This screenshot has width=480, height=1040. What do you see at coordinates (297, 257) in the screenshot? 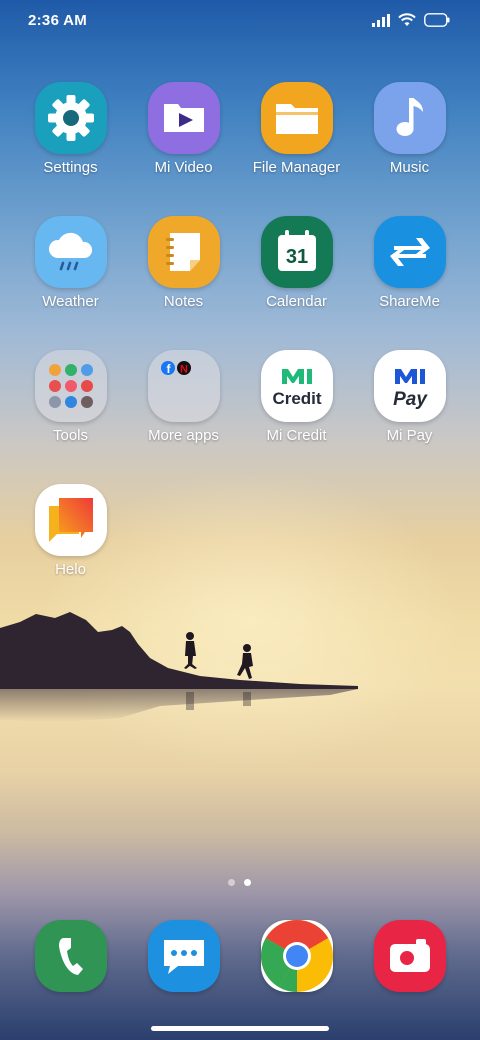
I see `calendar-date-text: 31` at bounding box center [297, 257].